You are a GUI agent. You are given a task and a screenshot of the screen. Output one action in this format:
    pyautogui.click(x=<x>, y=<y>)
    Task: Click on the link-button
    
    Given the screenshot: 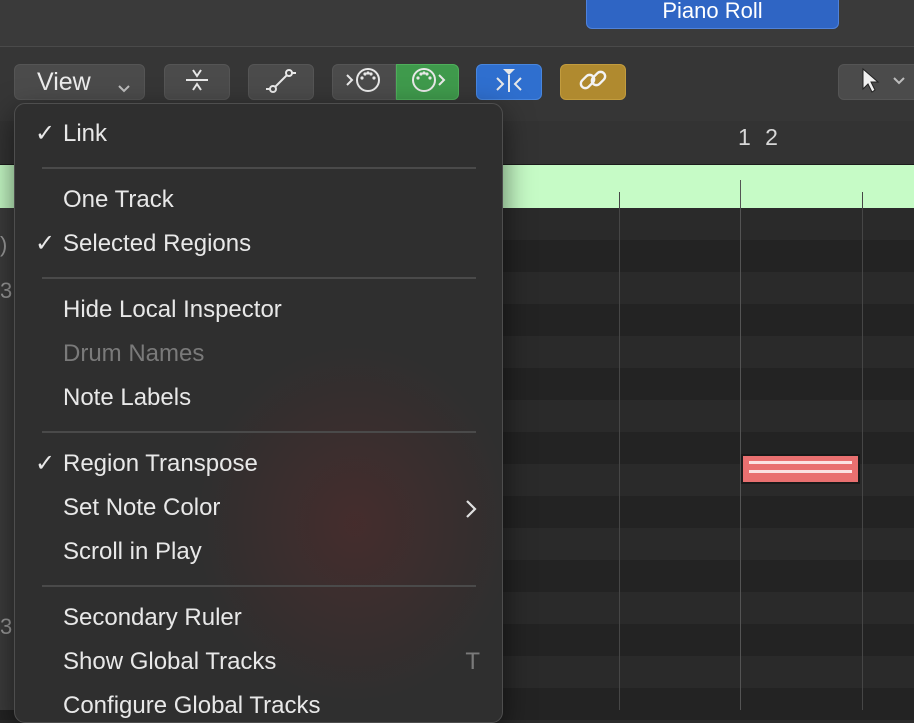 What is the action you would take?
    pyautogui.click(x=593, y=82)
    